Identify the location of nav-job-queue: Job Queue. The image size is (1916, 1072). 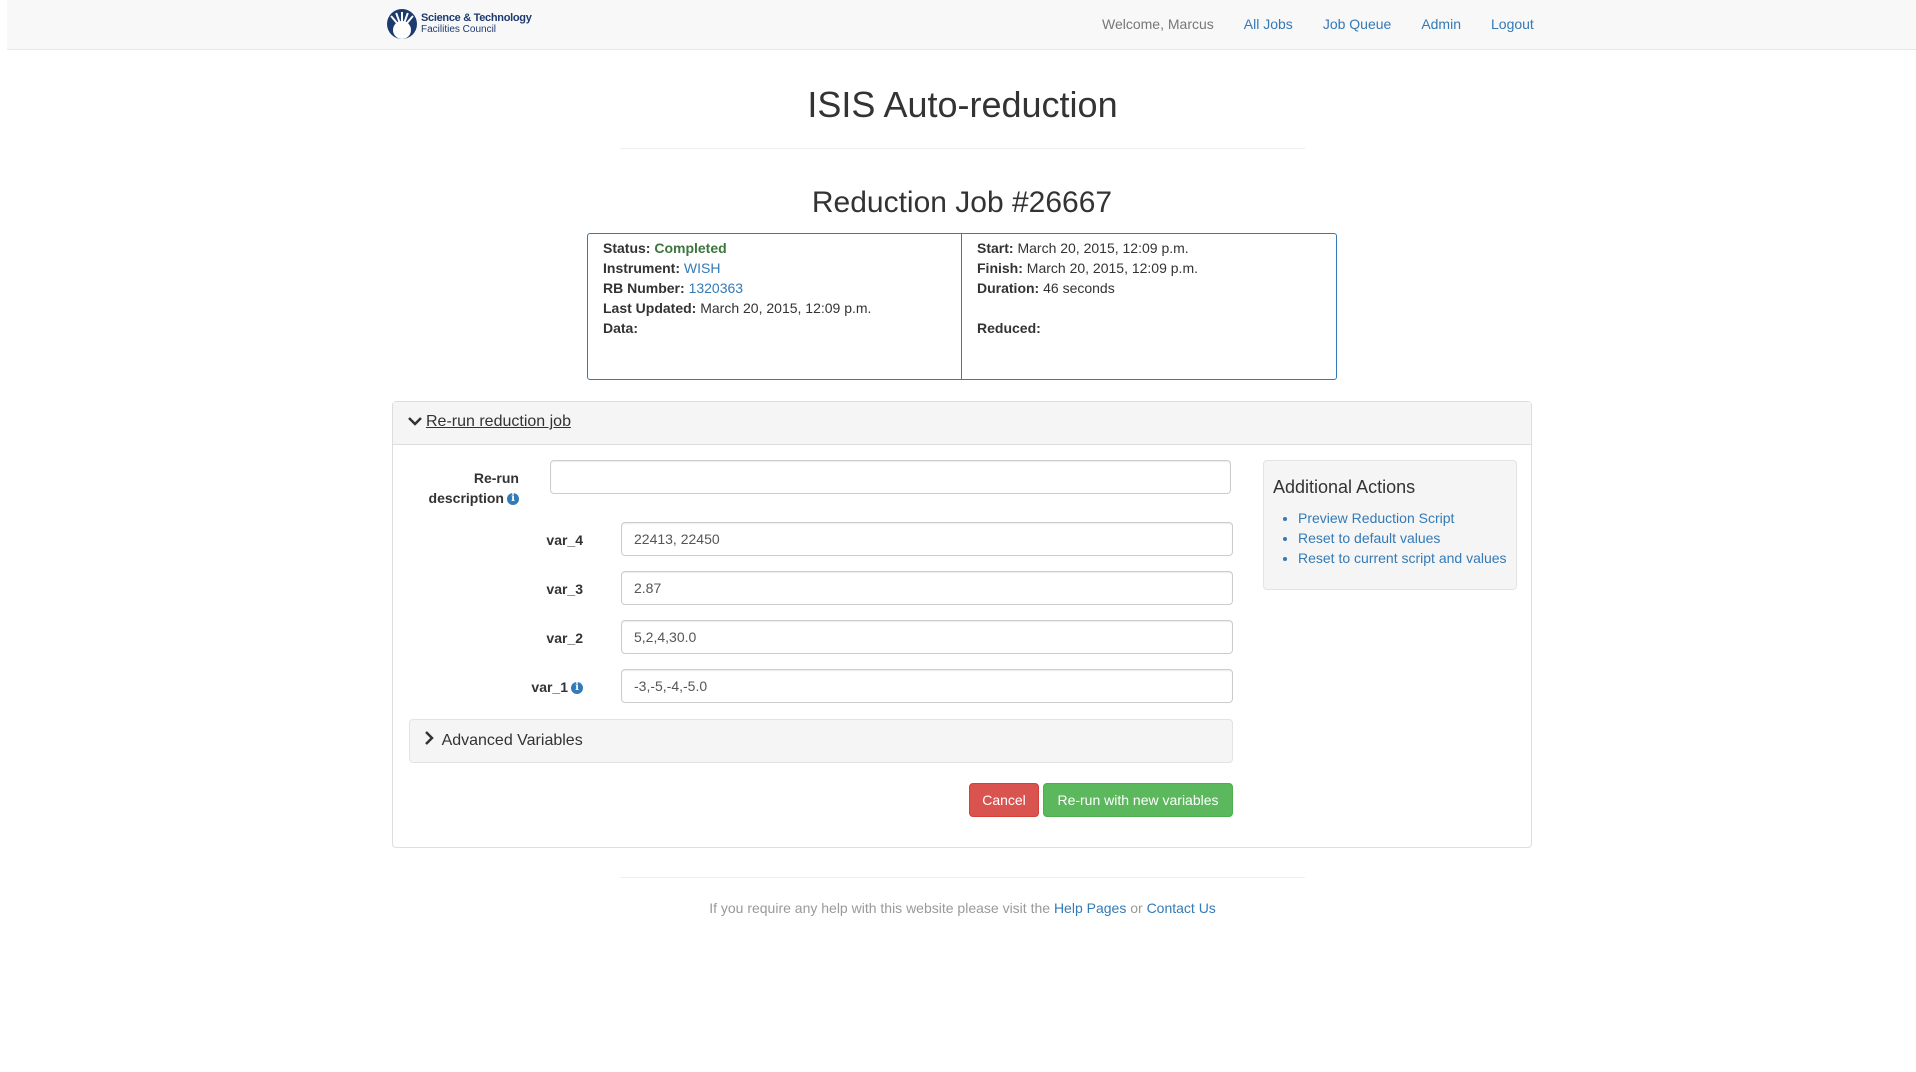
(1357, 24).